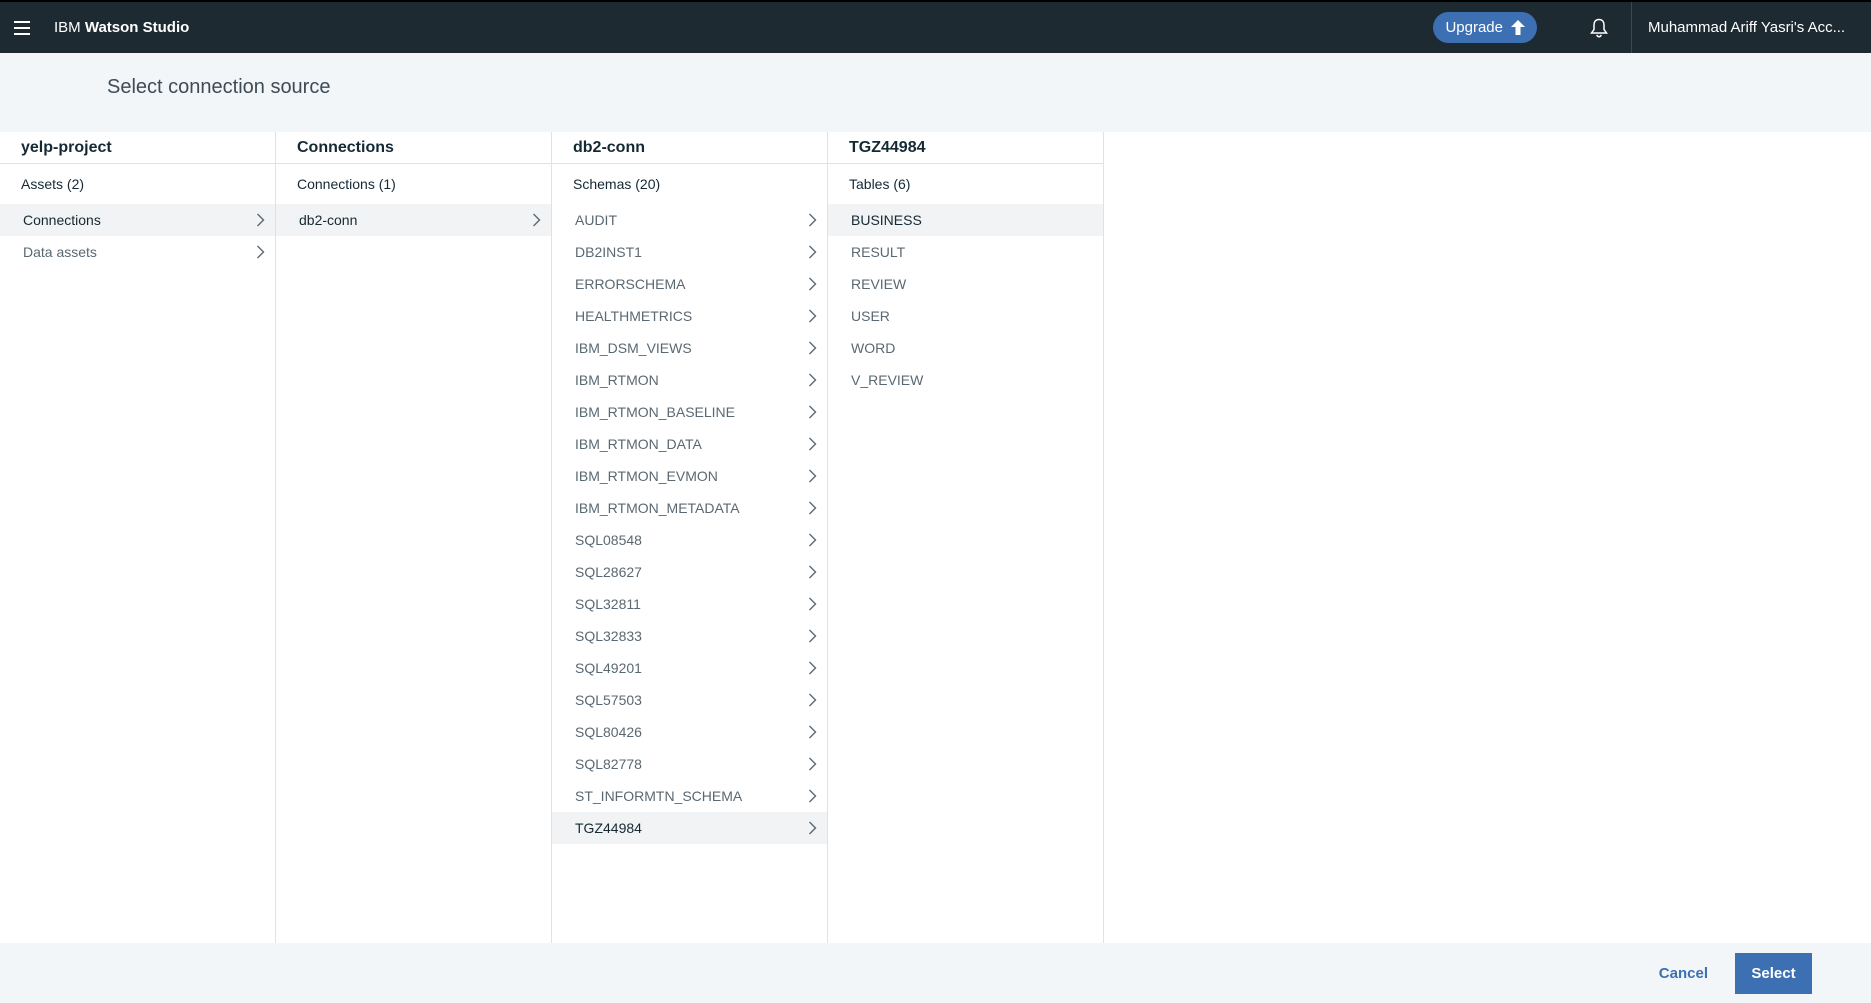 The height and width of the screenshot is (1003, 1871). What do you see at coordinates (346, 184) in the screenshot?
I see `column-count-label: Connections (1)` at bounding box center [346, 184].